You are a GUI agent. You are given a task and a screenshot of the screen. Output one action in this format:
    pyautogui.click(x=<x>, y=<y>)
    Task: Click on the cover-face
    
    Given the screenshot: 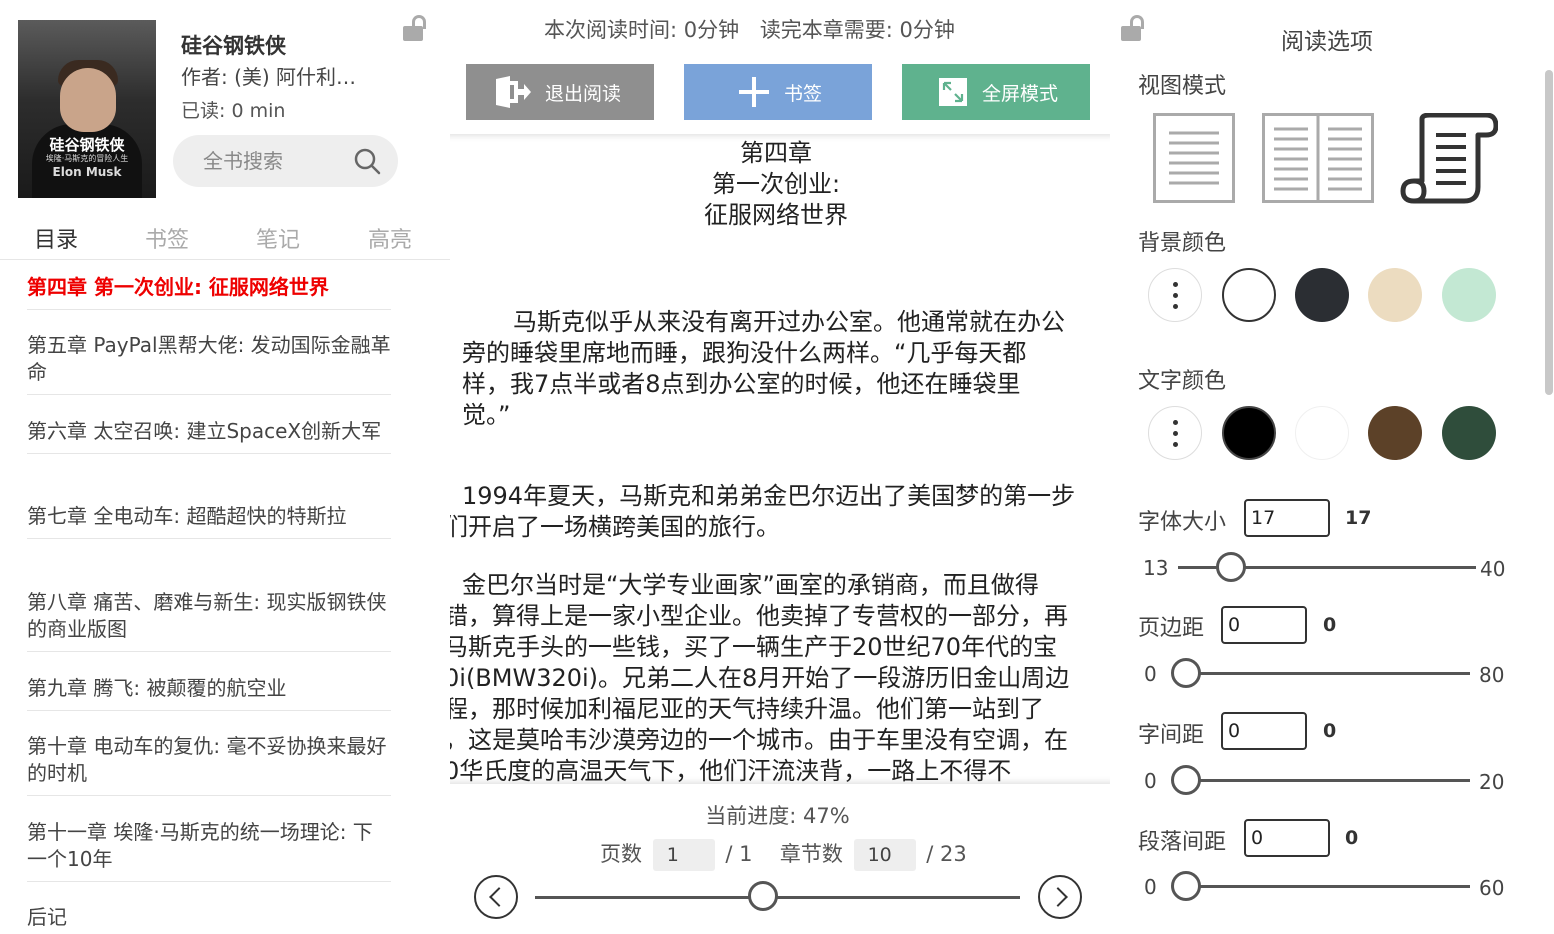 What is the action you would take?
    pyautogui.click(x=88, y=100)
    